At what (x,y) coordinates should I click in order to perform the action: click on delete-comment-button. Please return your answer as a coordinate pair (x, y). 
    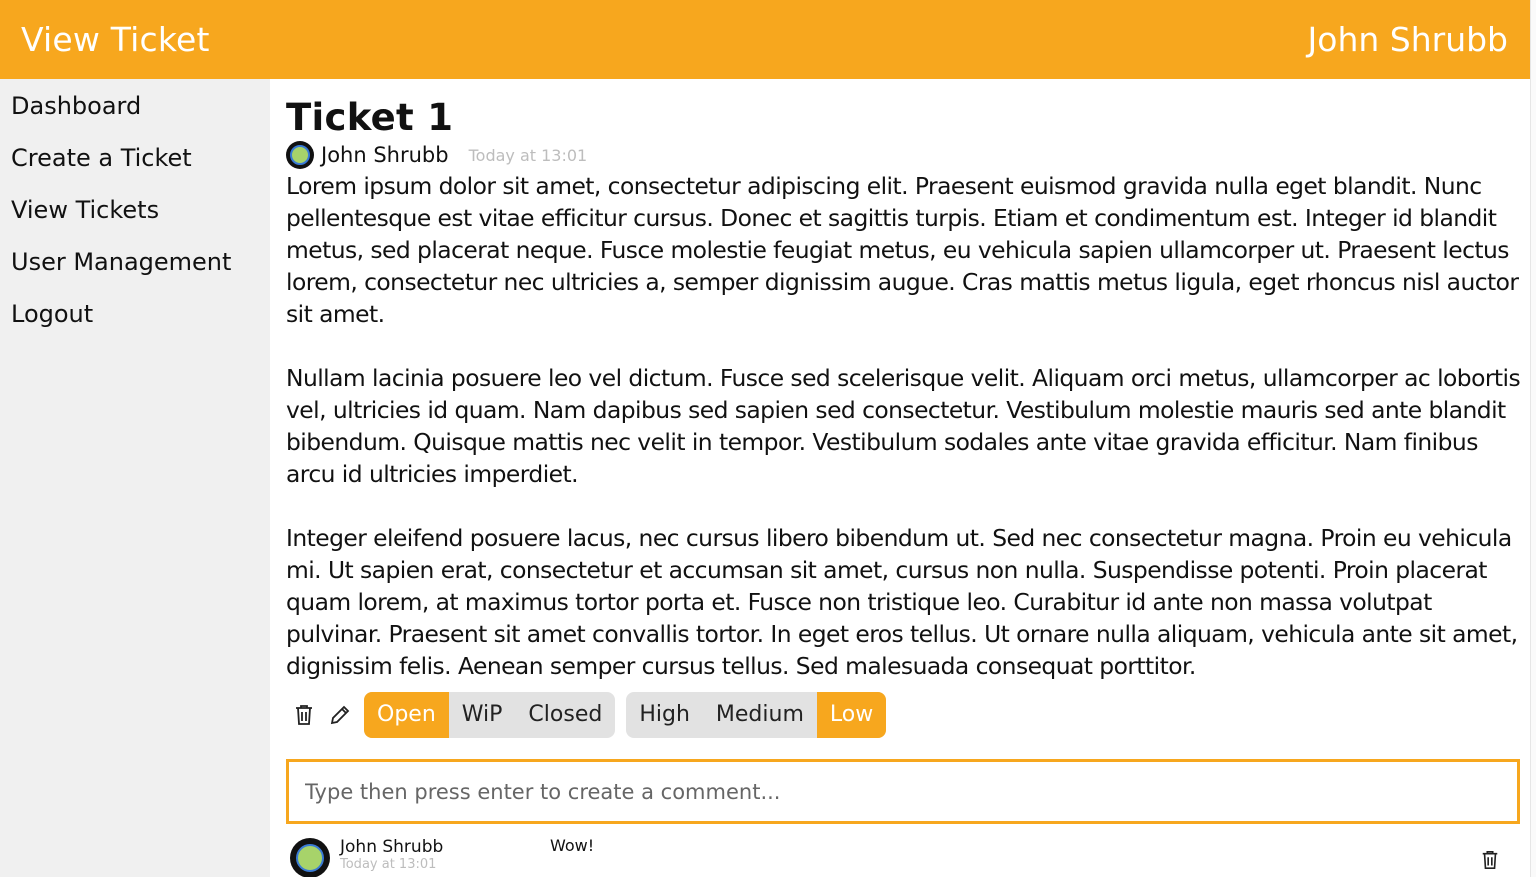
    Looking at the image, I should click on (1490, 859).